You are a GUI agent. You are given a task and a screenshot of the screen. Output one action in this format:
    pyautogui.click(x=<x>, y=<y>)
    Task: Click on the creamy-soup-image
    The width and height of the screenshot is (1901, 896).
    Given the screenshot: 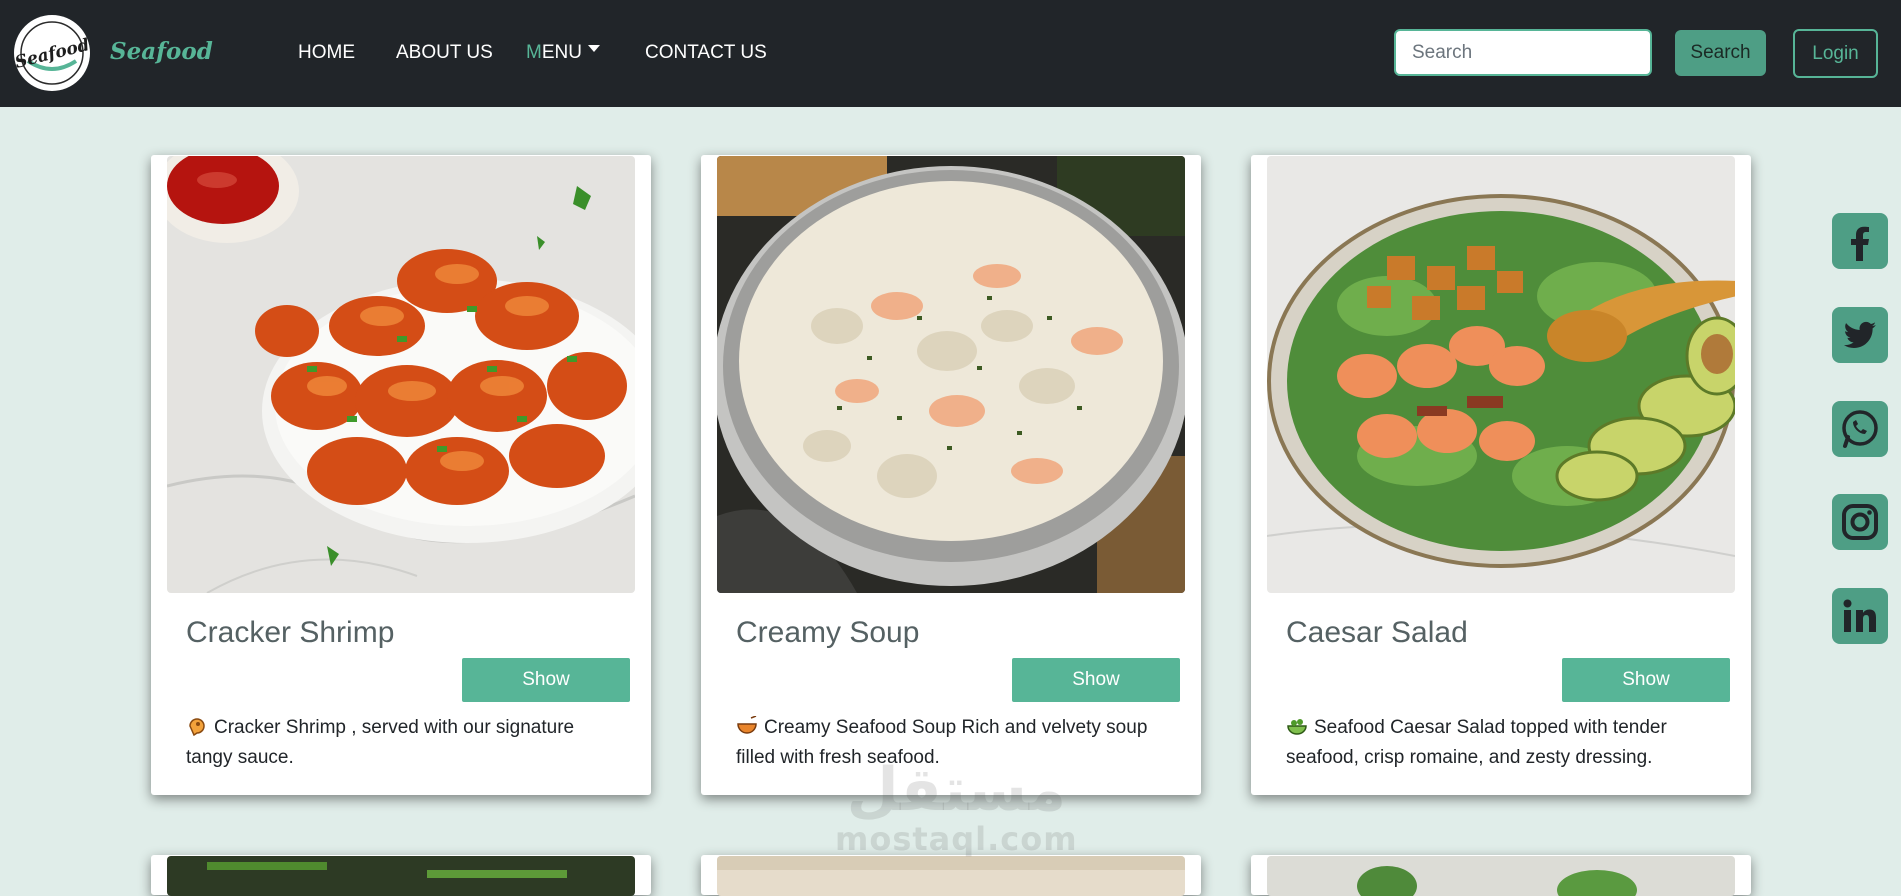 What is the action you would take?
    pyautogui.click(x=951, y=374)
    